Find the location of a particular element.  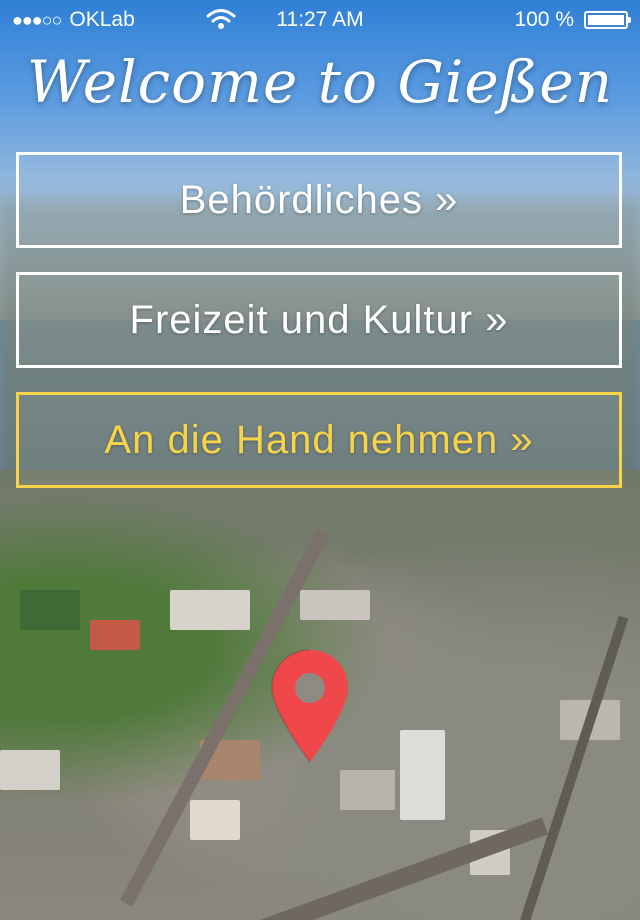

behoerdliches-label: Behördliches » is located at coordinates (319, 199).